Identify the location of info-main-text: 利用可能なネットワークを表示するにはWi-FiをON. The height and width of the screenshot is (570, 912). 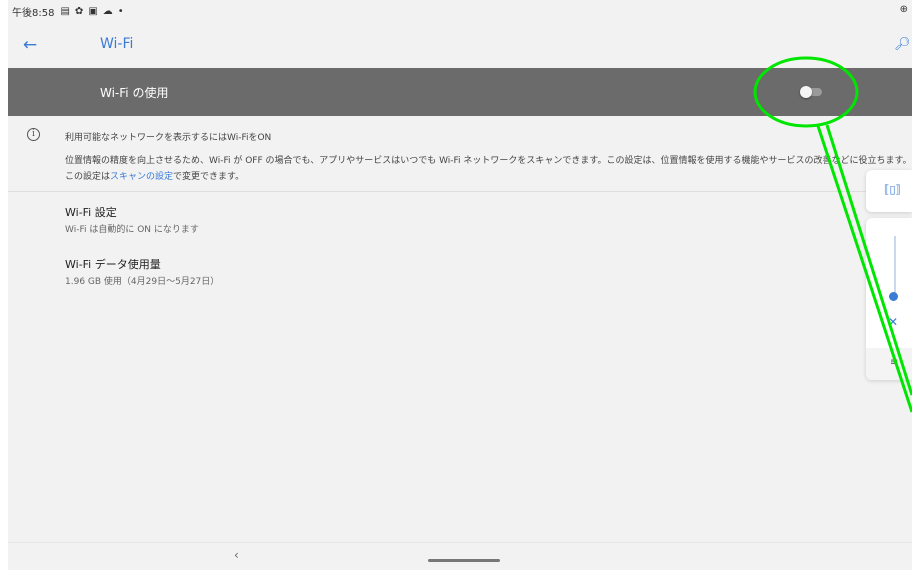
(168, 138).